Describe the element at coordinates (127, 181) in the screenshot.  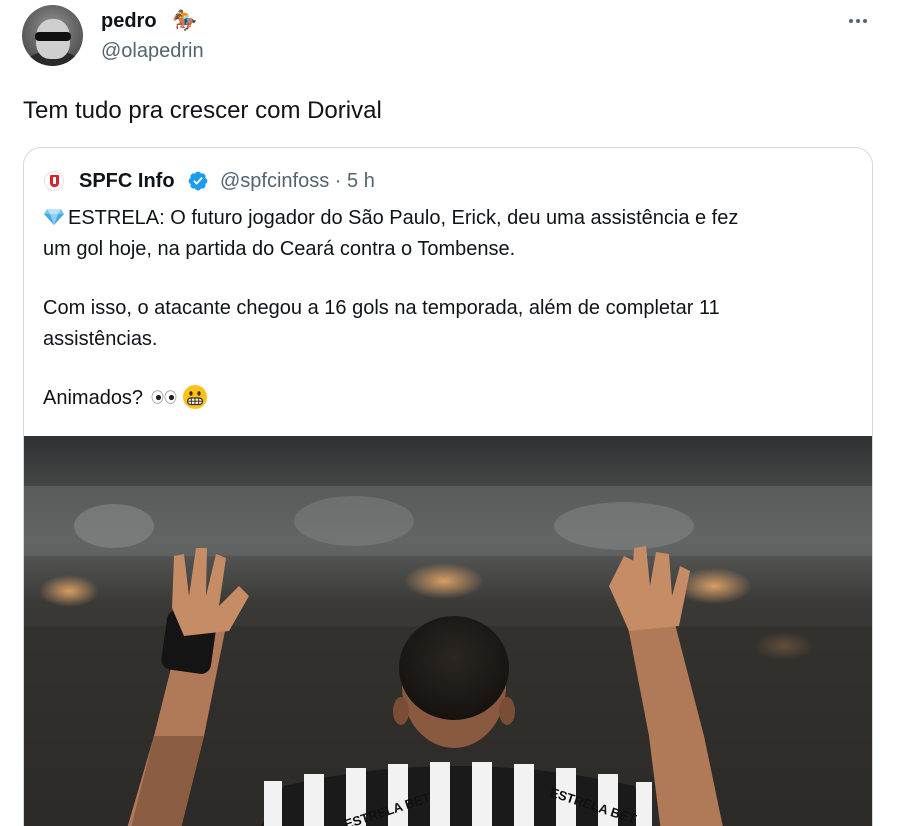
I see `quoted-display-name: SPFC Info` at that location.